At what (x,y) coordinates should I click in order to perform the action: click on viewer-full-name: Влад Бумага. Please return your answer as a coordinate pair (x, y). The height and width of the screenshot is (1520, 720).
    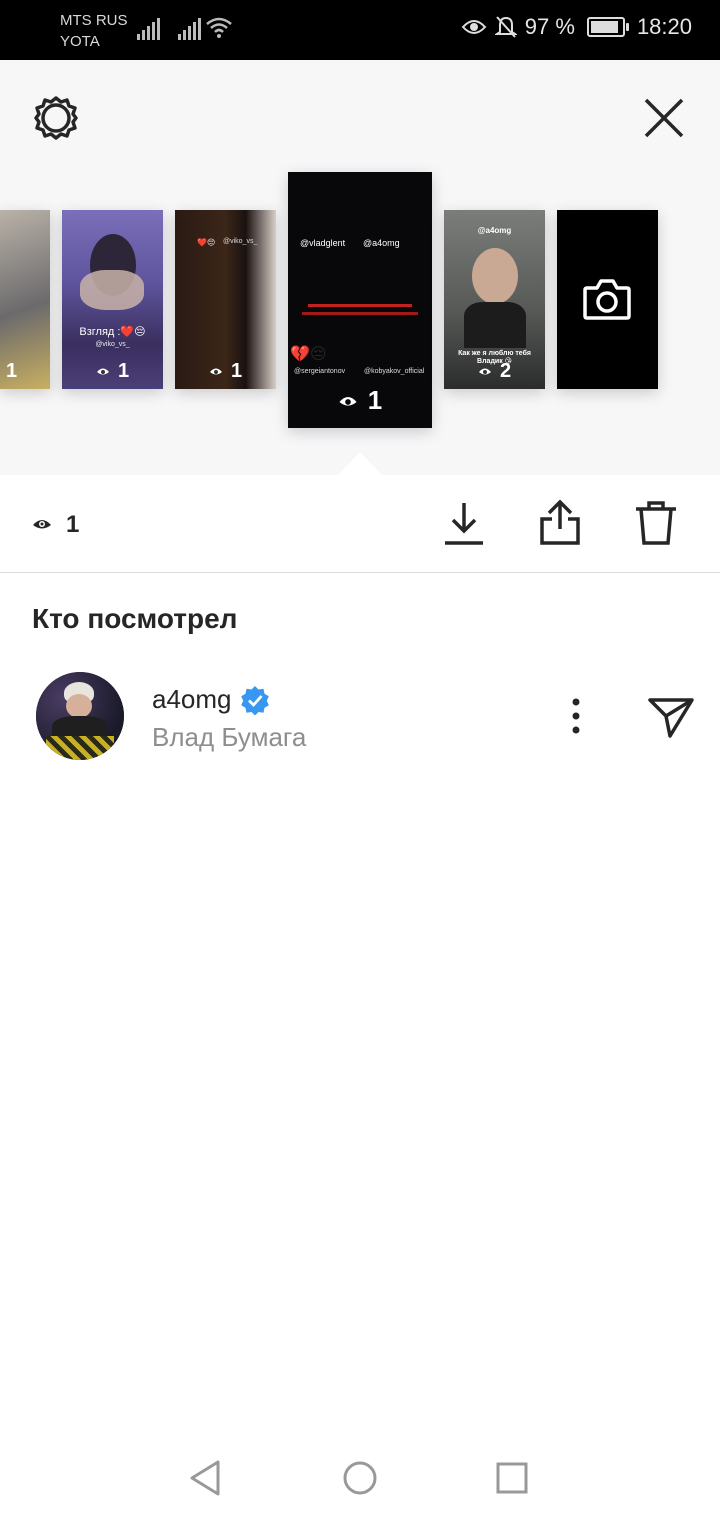
    Looking at the image, I should click on (229, 737).